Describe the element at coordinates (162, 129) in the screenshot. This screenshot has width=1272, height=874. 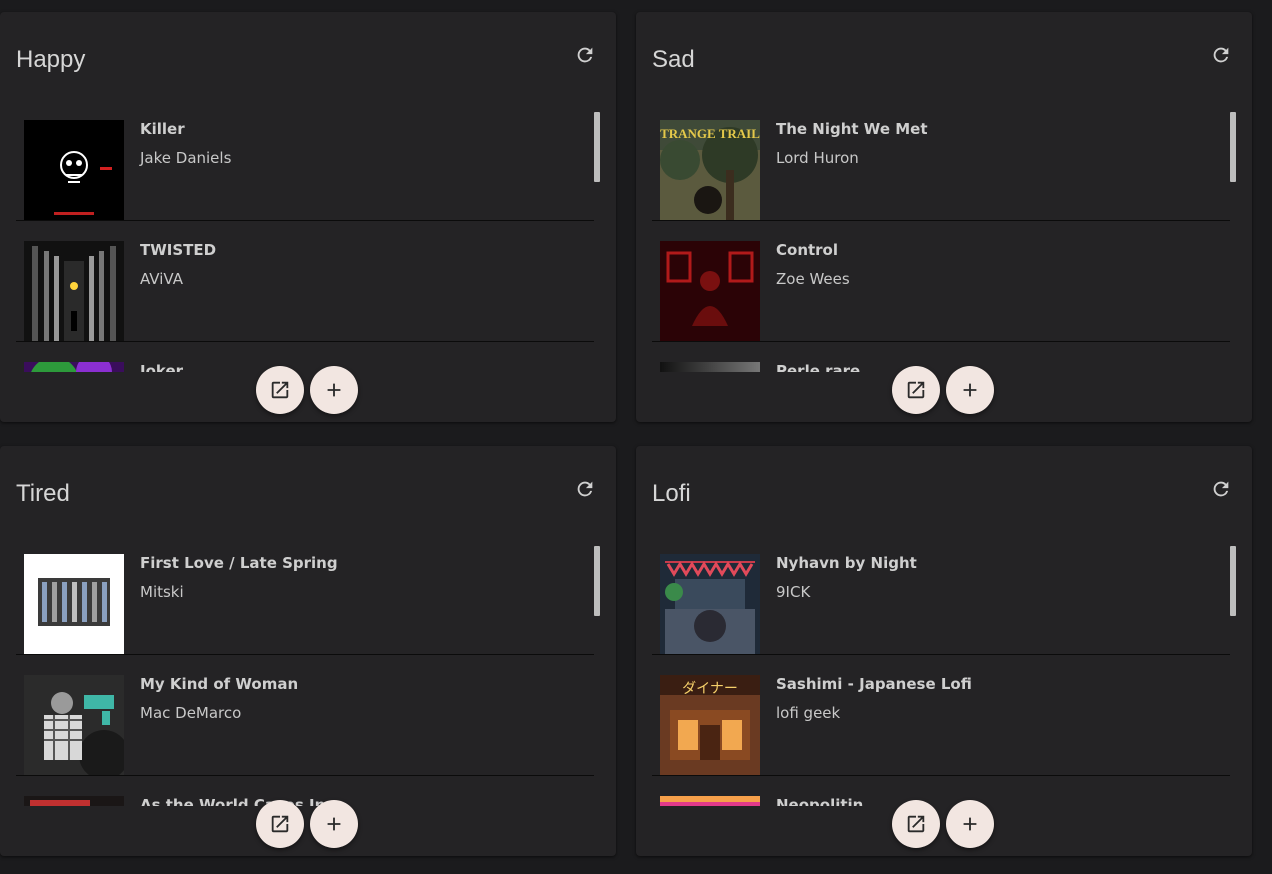
I see `song-title: Killer` at that location.